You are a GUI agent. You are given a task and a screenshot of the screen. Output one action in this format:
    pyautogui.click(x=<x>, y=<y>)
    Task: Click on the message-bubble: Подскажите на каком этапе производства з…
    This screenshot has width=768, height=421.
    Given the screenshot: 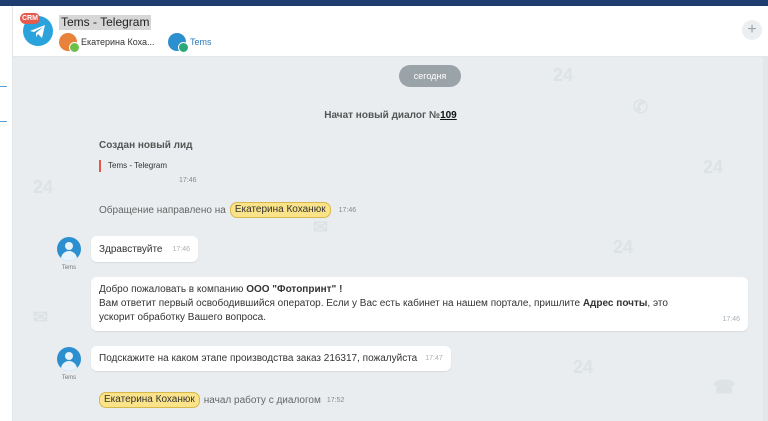 What is the action you would take?
    pyautogui.click(x=271, y=358)
    